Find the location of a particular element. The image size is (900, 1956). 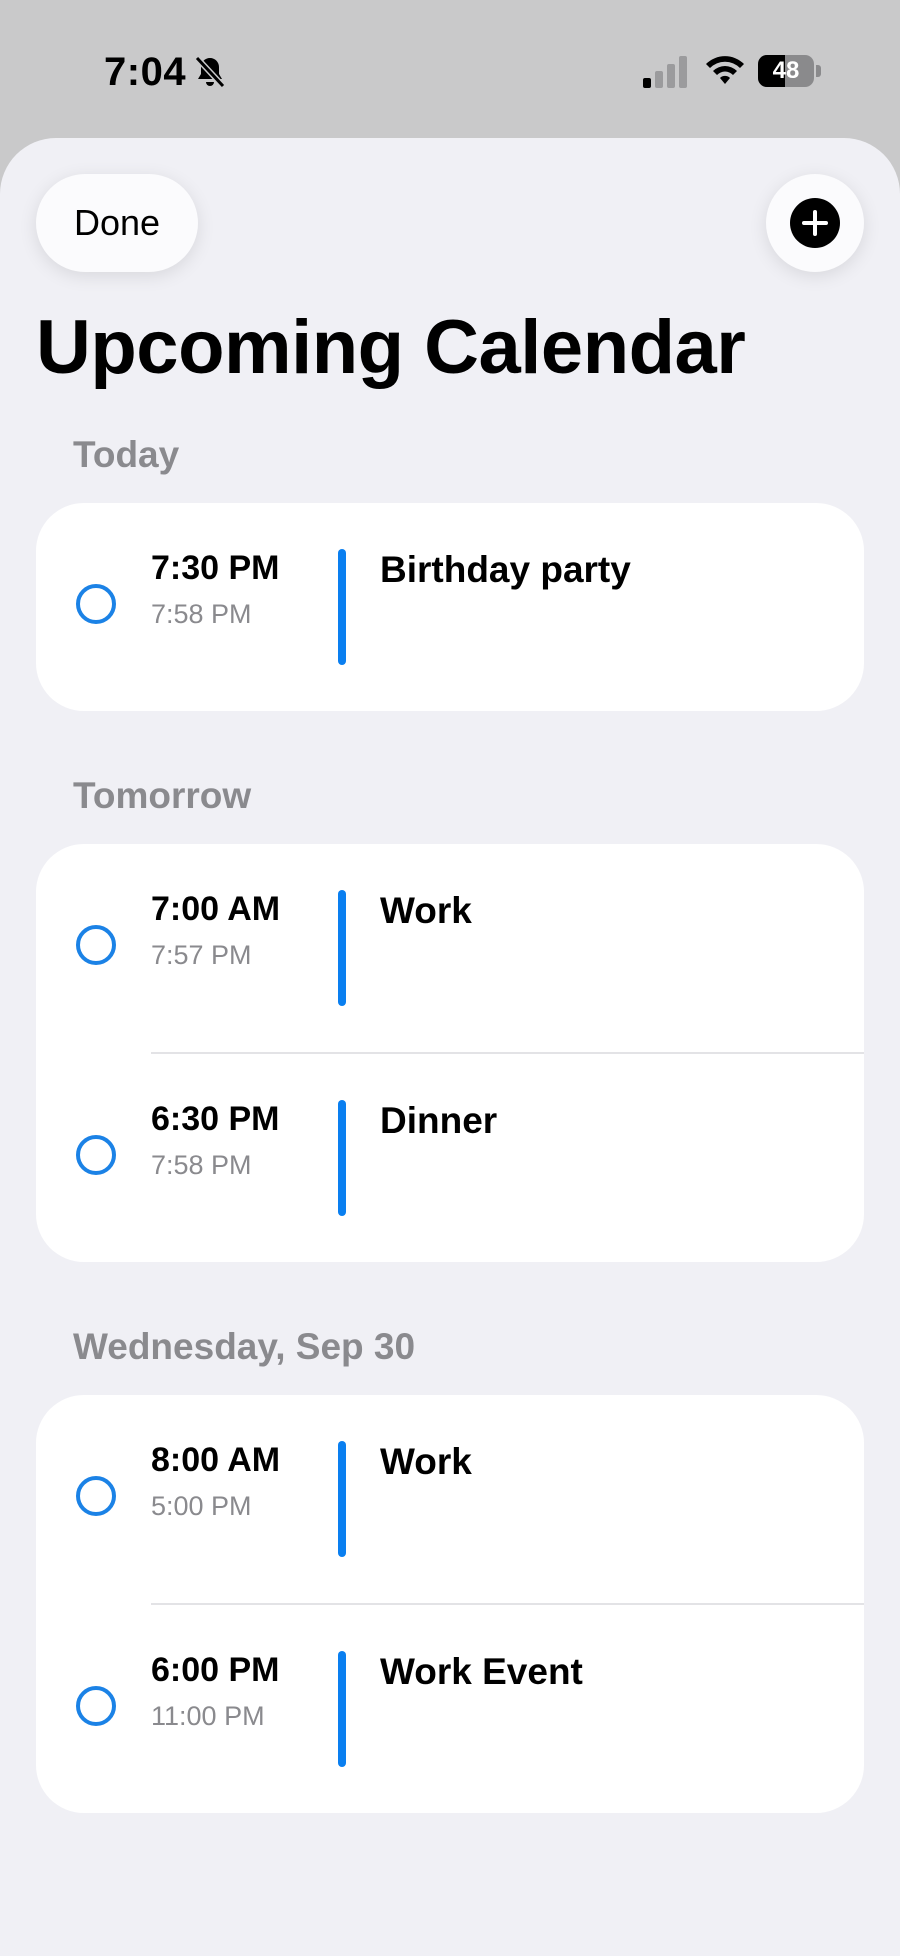

event-card-today: 7:30 PM 7:58 PM Birthday party is located at coordinates (450, 607).